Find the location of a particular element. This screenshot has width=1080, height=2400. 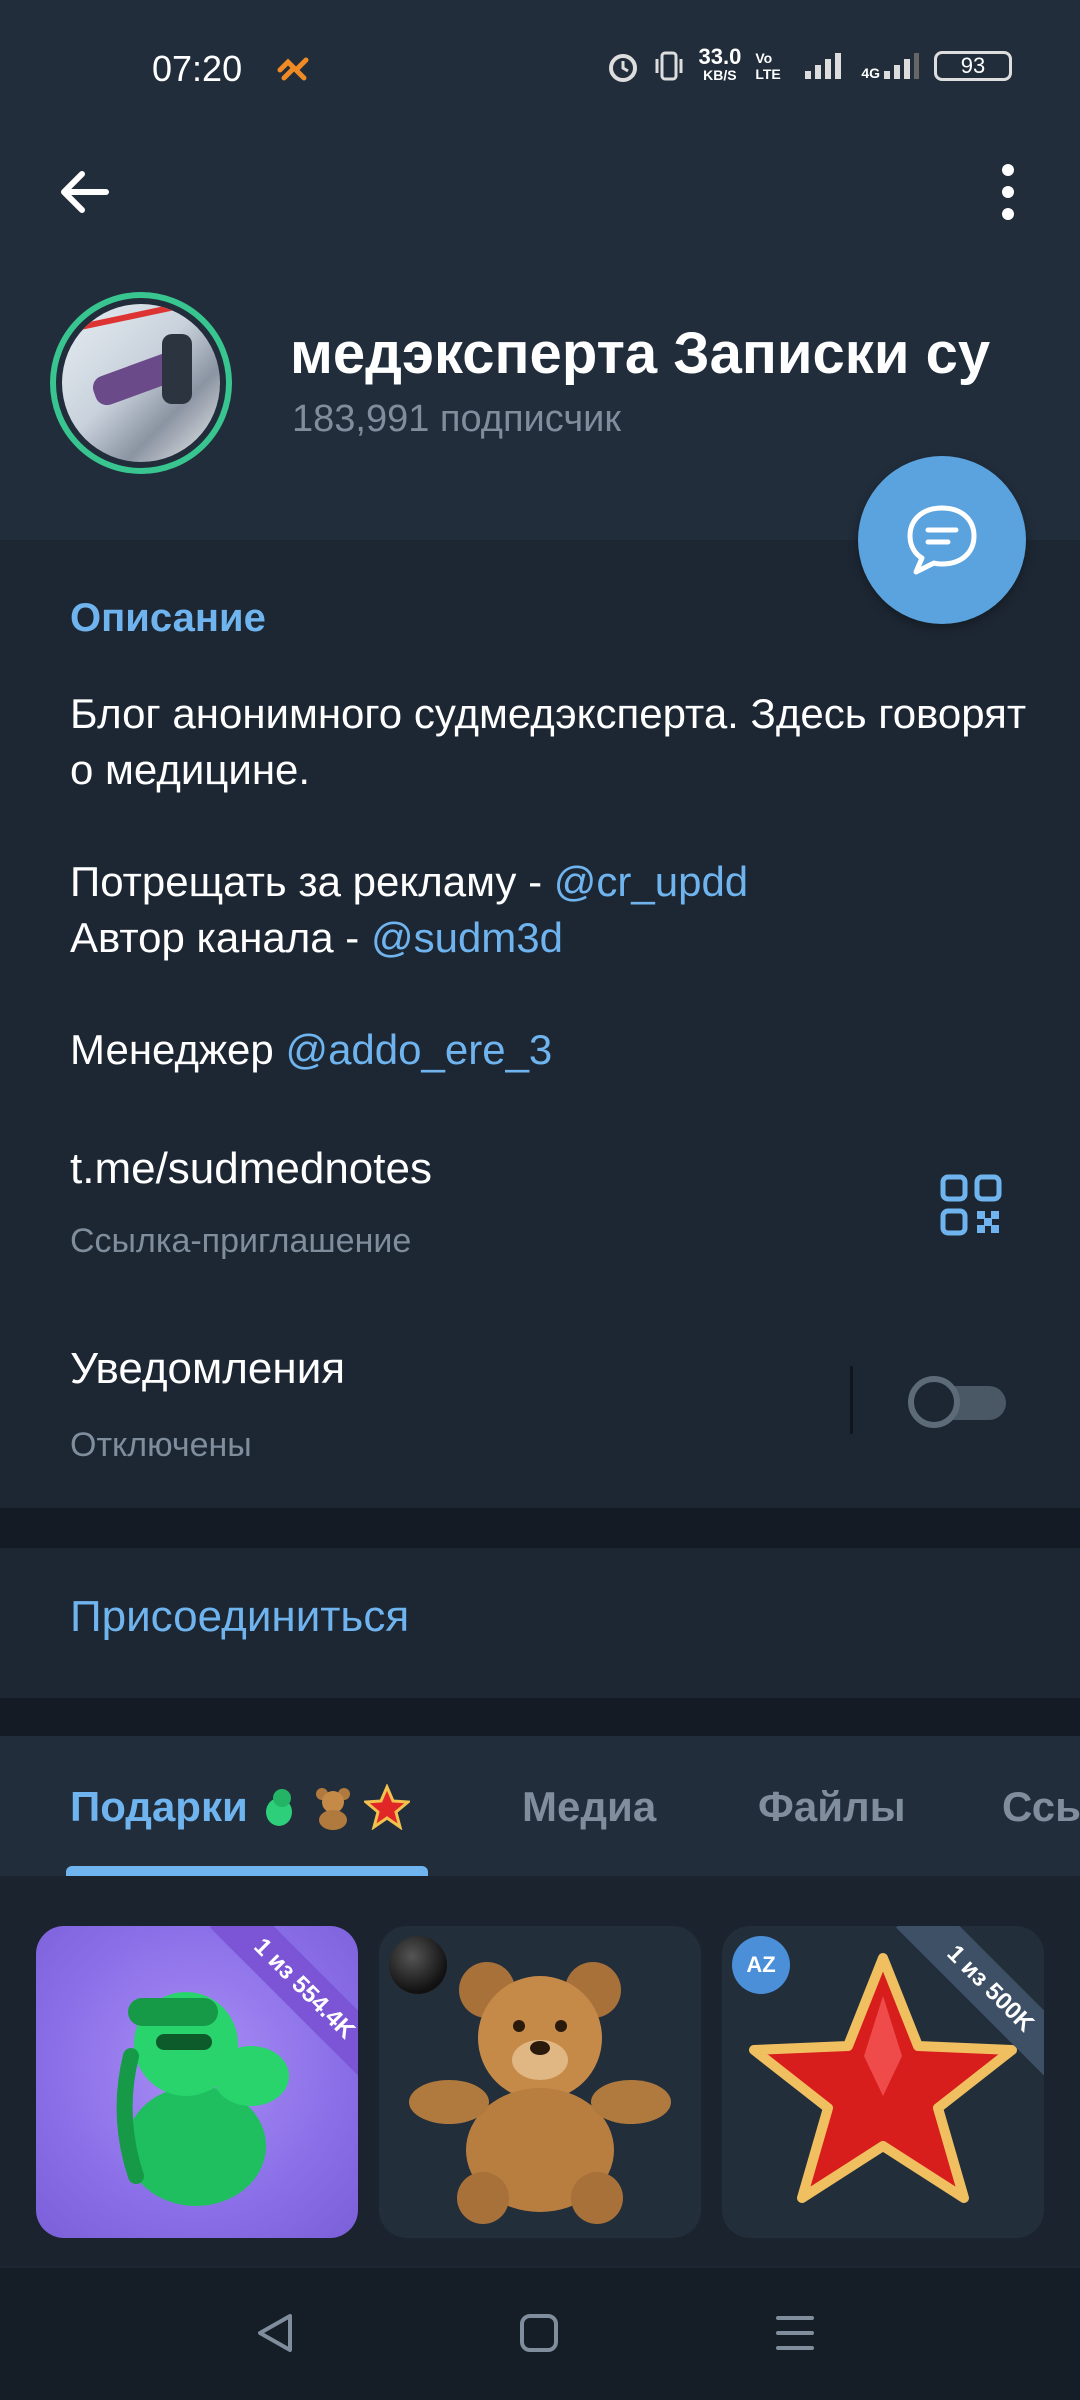

invite-link-caption: Ссылка-приглашение is located at coordinates (241, 1241).